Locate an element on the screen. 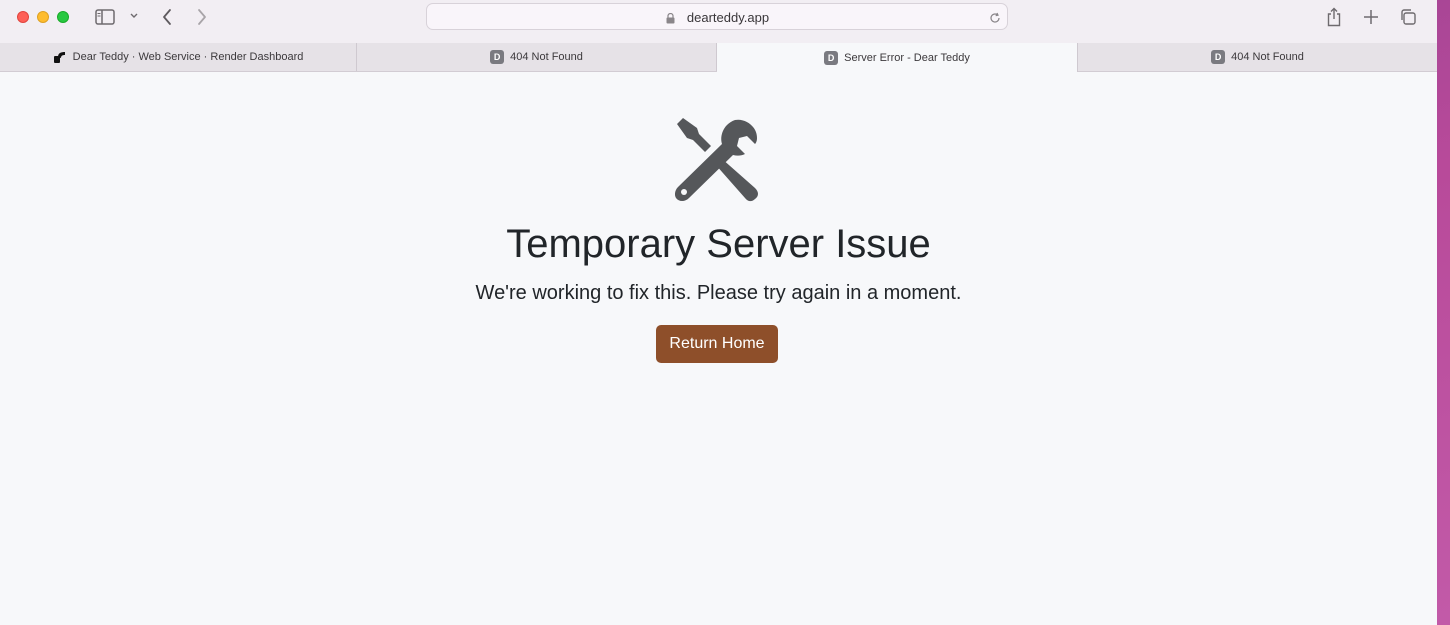 The image size is (1450, 625). address-text: dearteddy.app is located at coordinates (728, 17).